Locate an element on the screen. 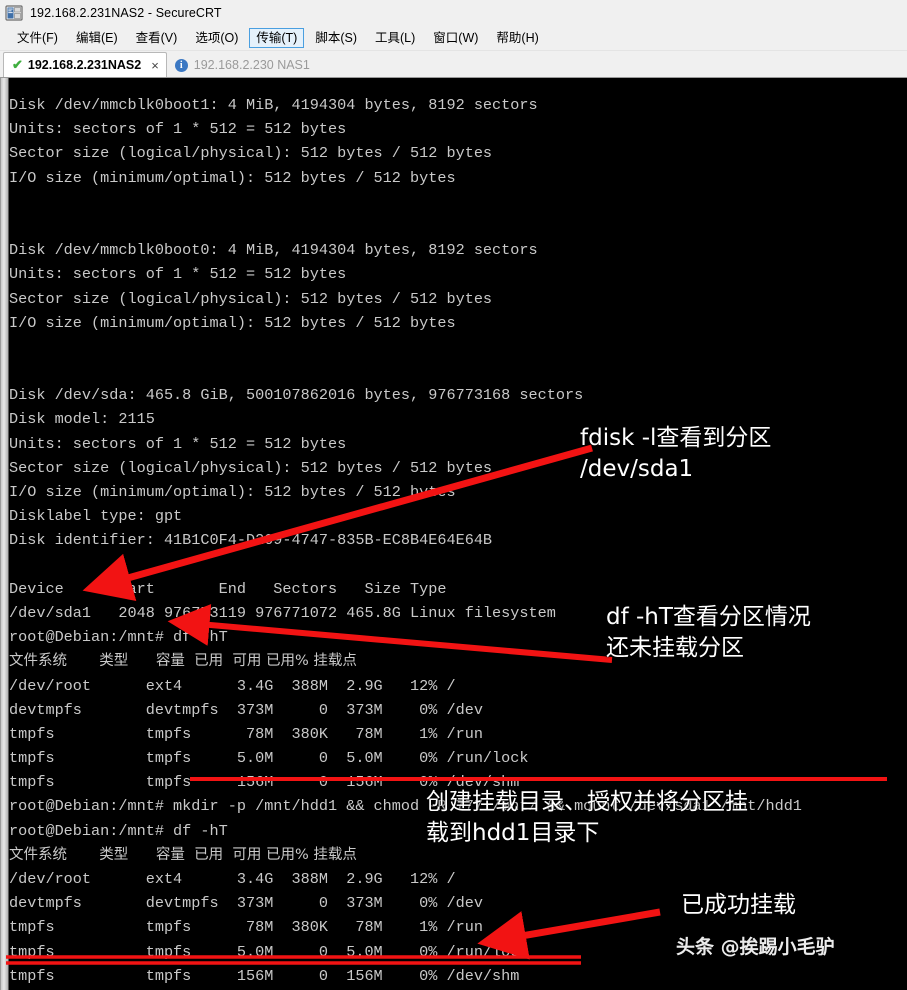 The height and width of the screenshot is (990, 907). blue-info-icon: i is located at coordinates (181, 65).